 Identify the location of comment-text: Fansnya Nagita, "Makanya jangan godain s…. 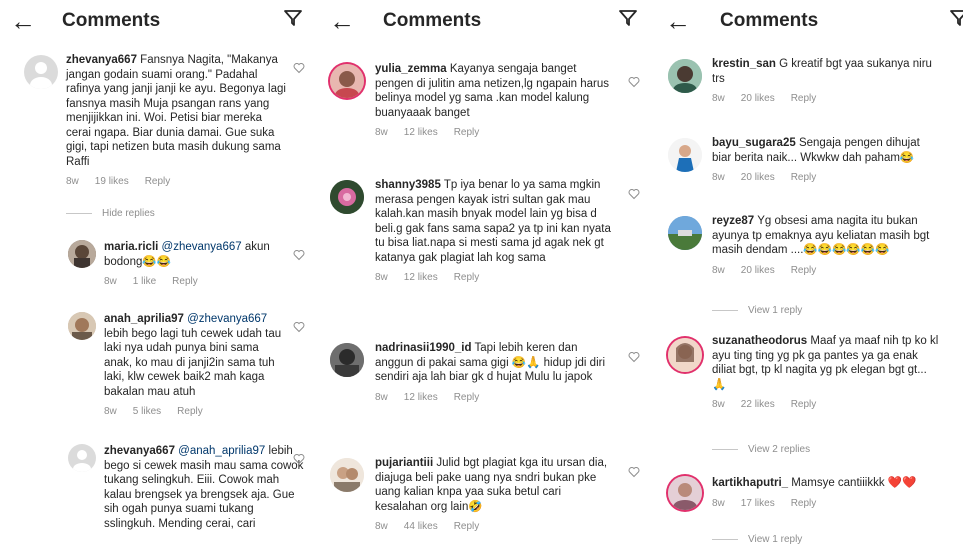
(176, 111).